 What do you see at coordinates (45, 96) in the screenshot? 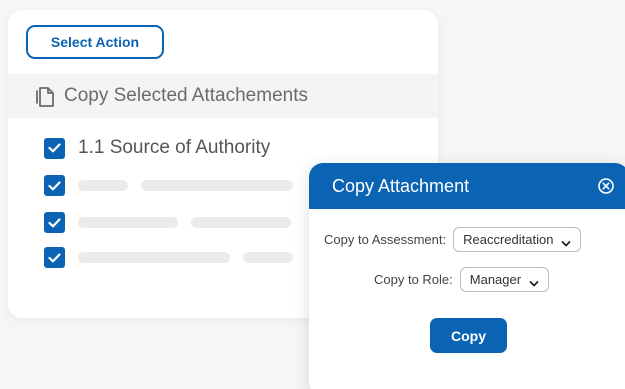
I see `copy-document-icon` at bounding box center [45, 96].